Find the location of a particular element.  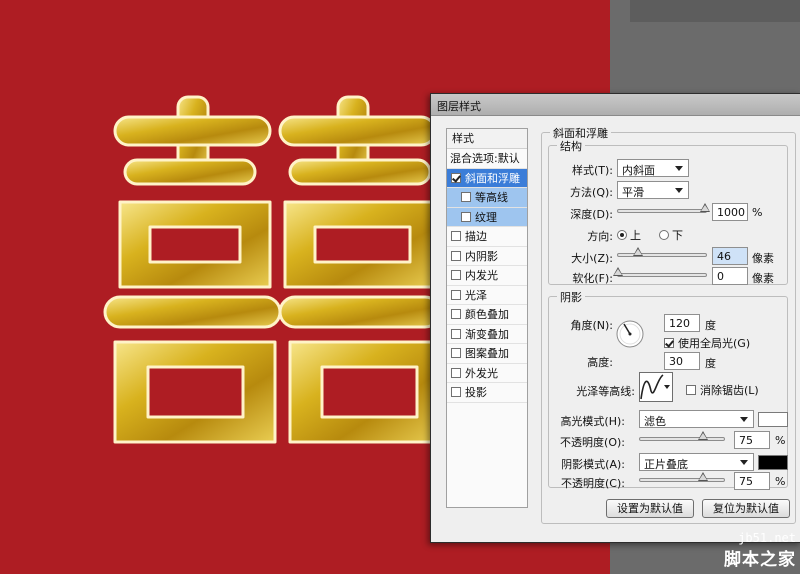

depth-input: 1000 is located at coordinates (730, 212).